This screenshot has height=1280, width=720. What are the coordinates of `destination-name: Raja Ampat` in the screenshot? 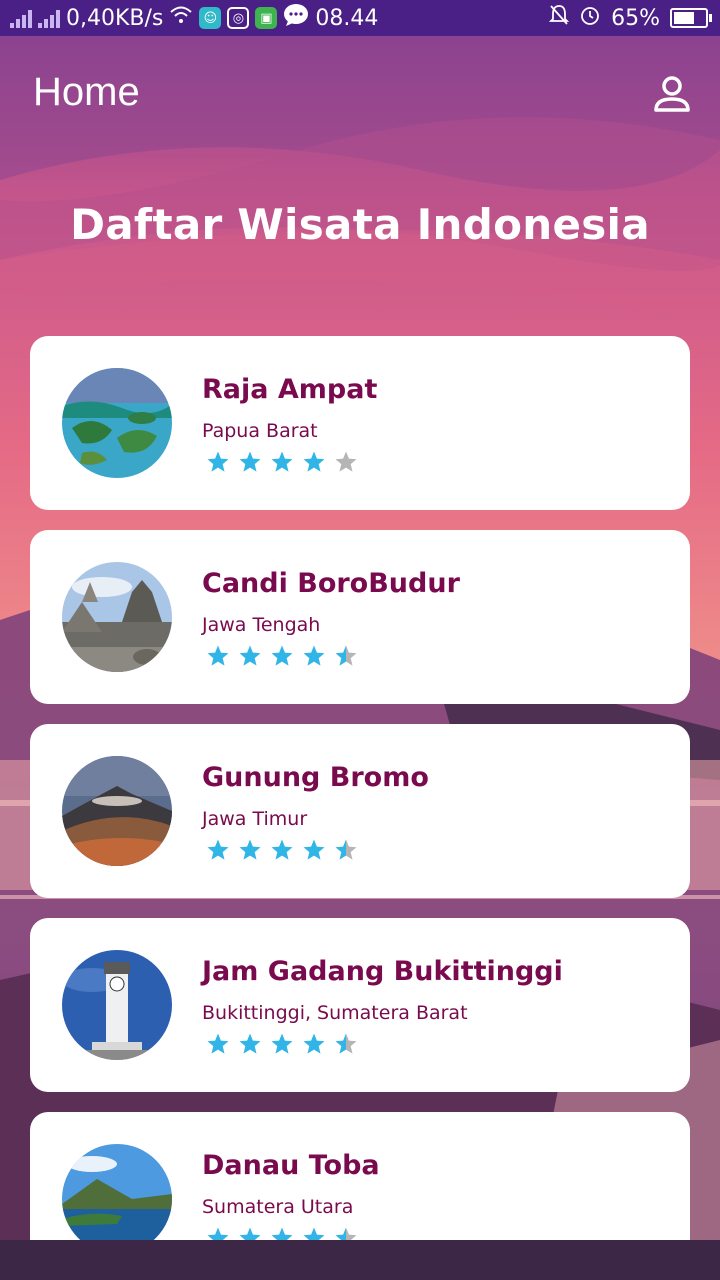 It's located at (290, 389).